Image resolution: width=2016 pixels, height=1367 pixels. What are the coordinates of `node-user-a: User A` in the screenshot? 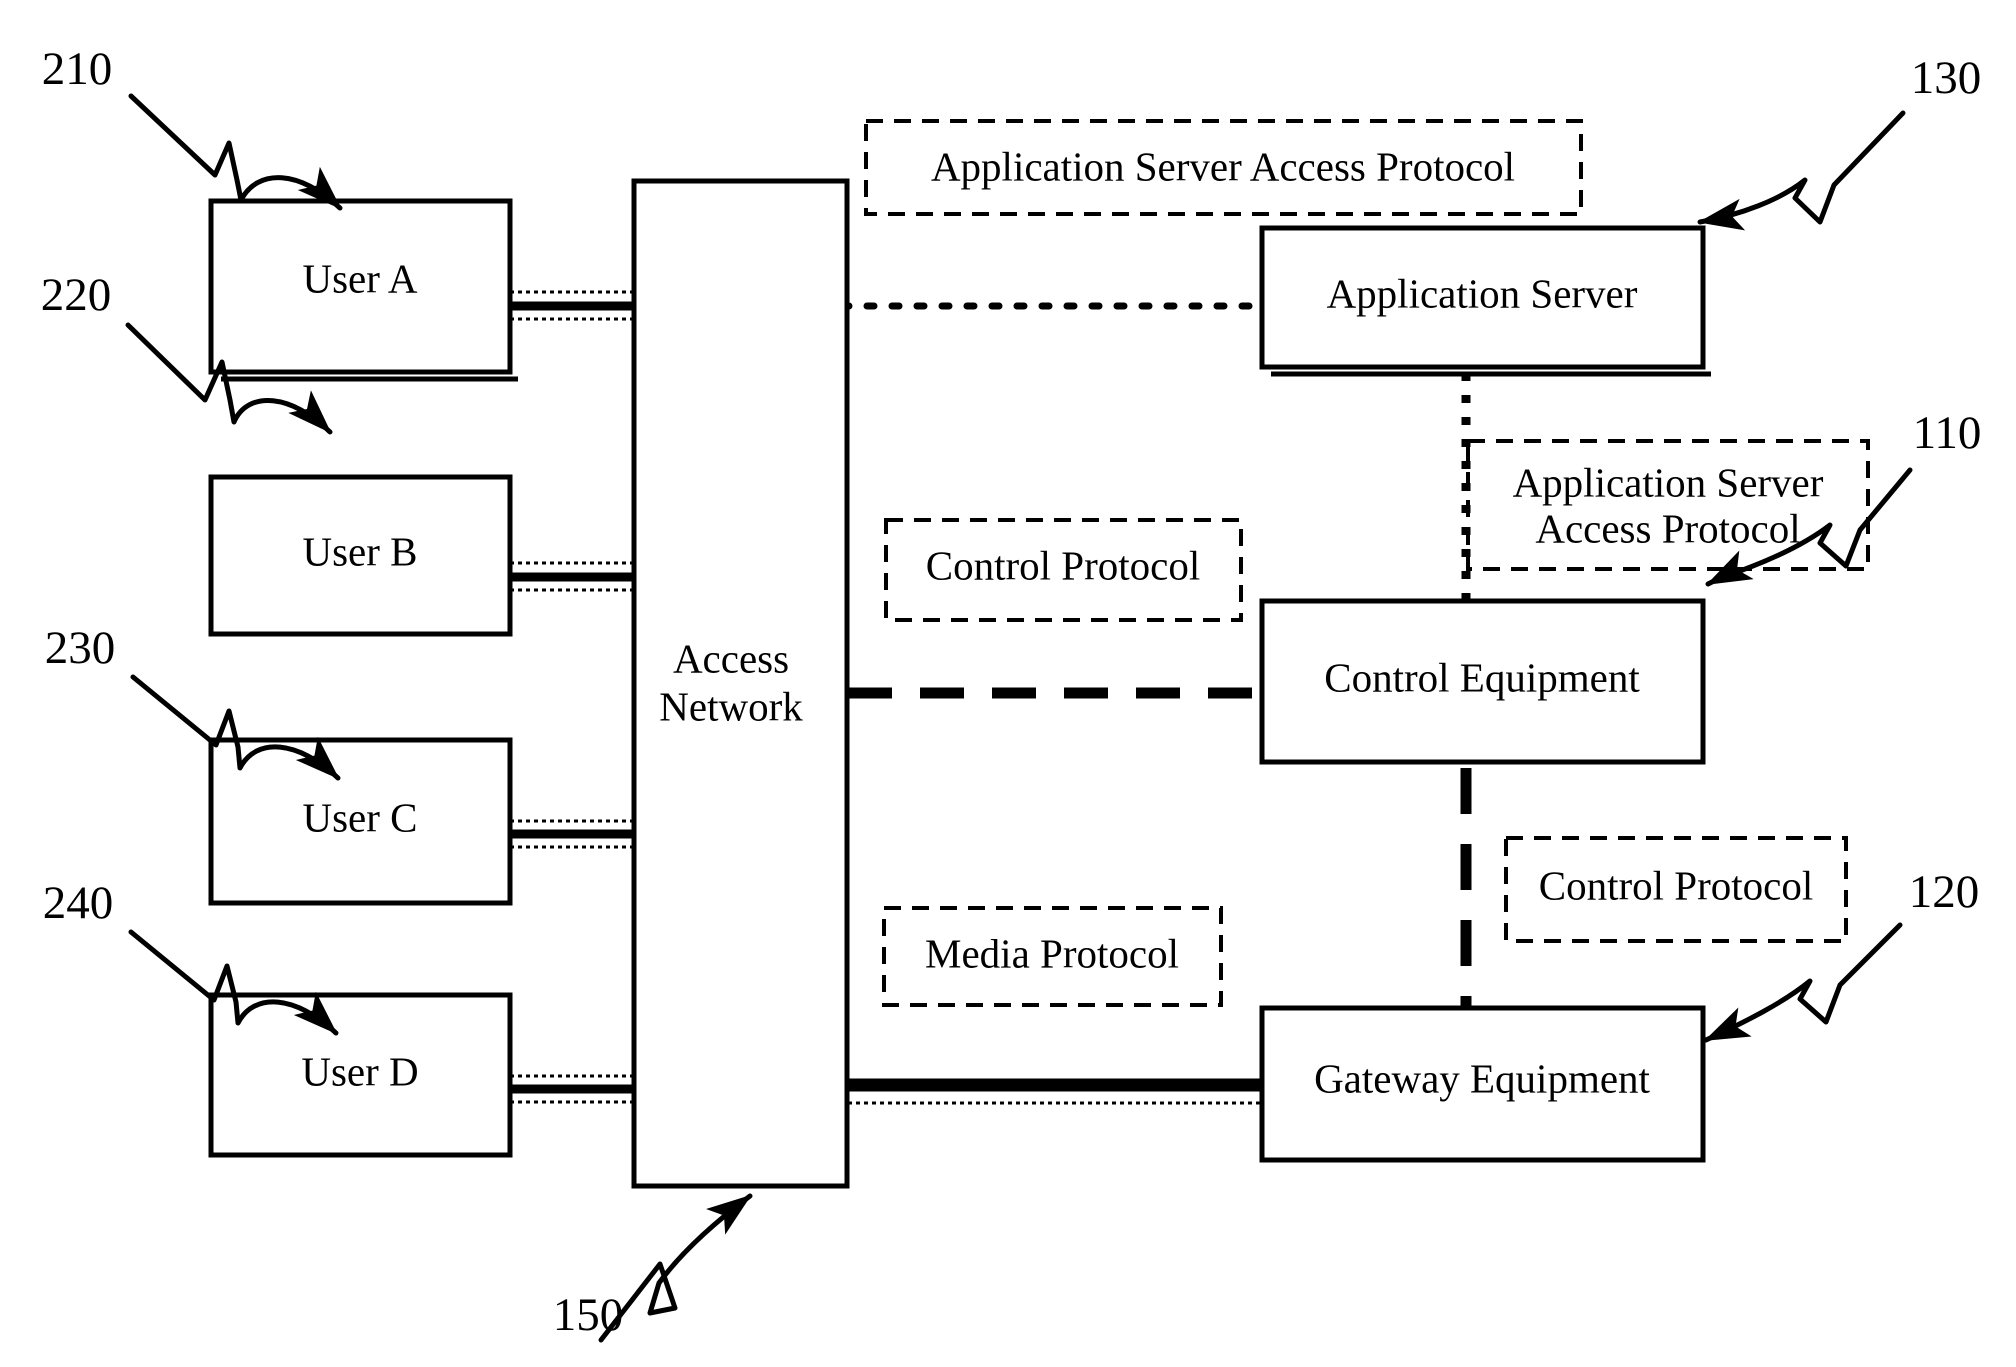 It's located at (363, 290).